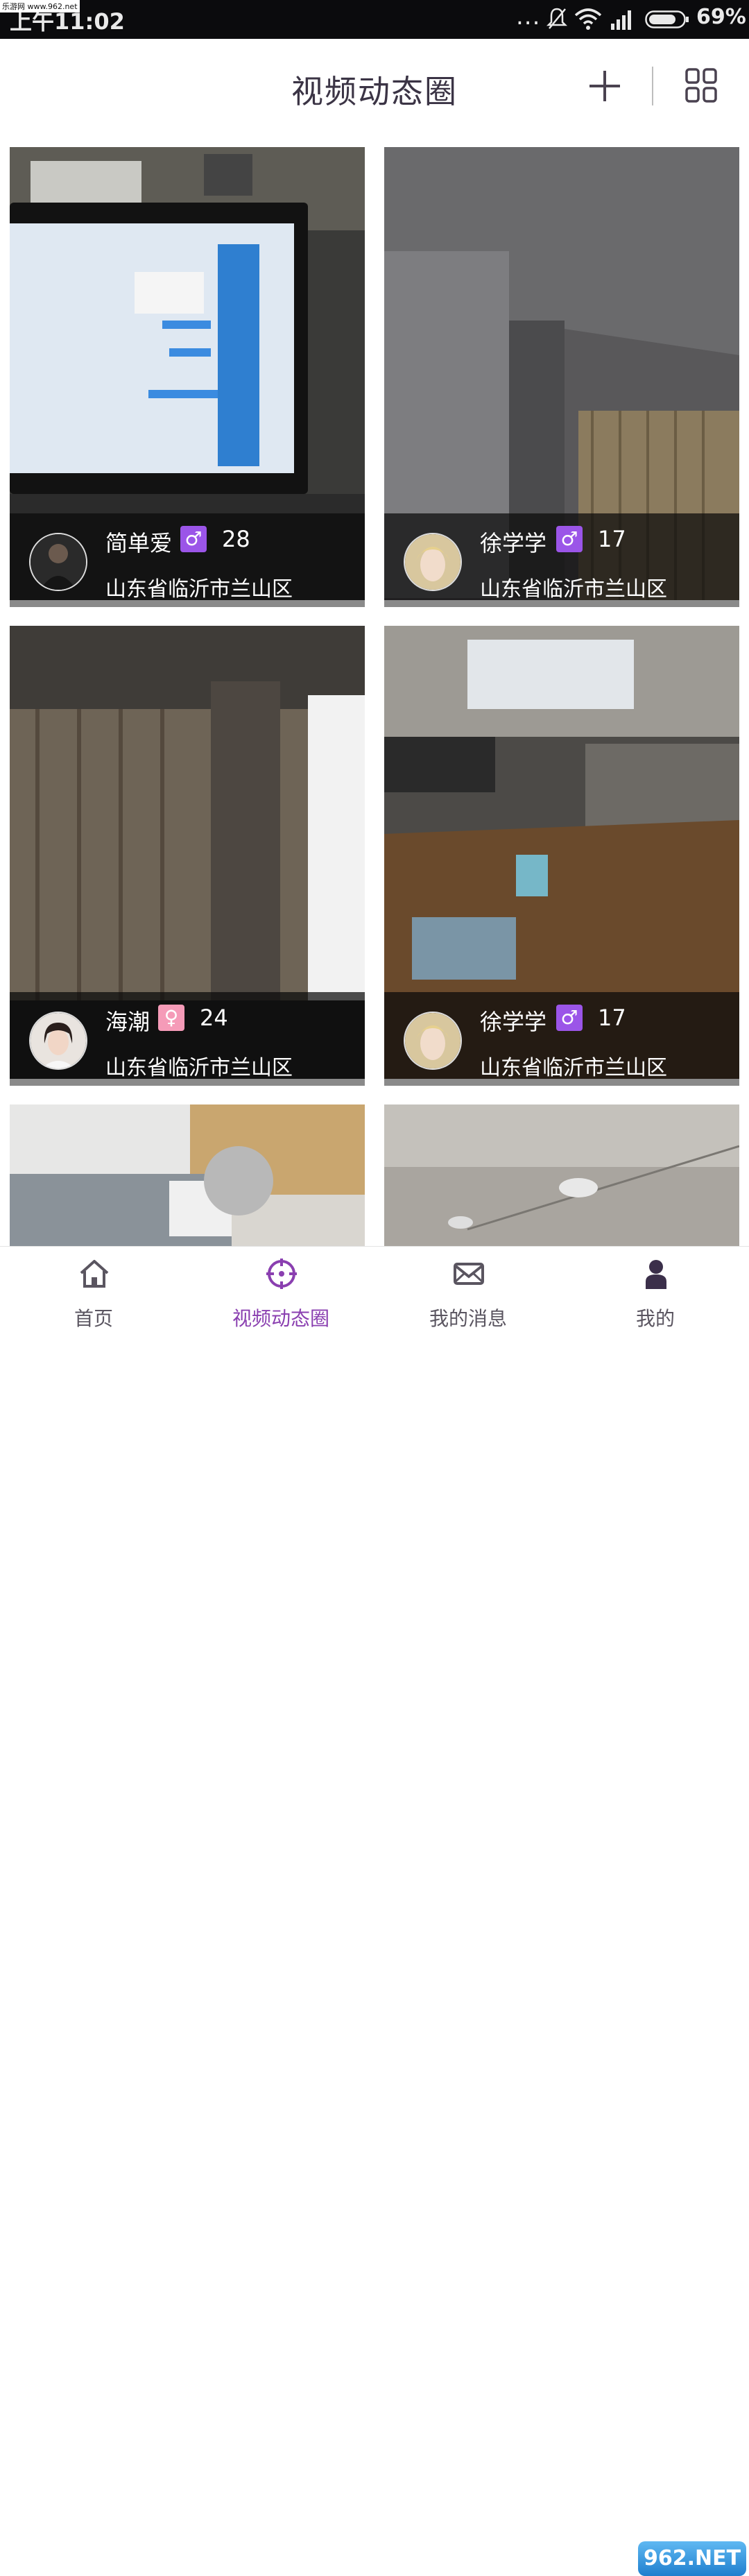 The image size is (749, 2576). I want to click on video-card: 海潮 ♀ 24 山东省临沂市兰山区, so click(187, 856).